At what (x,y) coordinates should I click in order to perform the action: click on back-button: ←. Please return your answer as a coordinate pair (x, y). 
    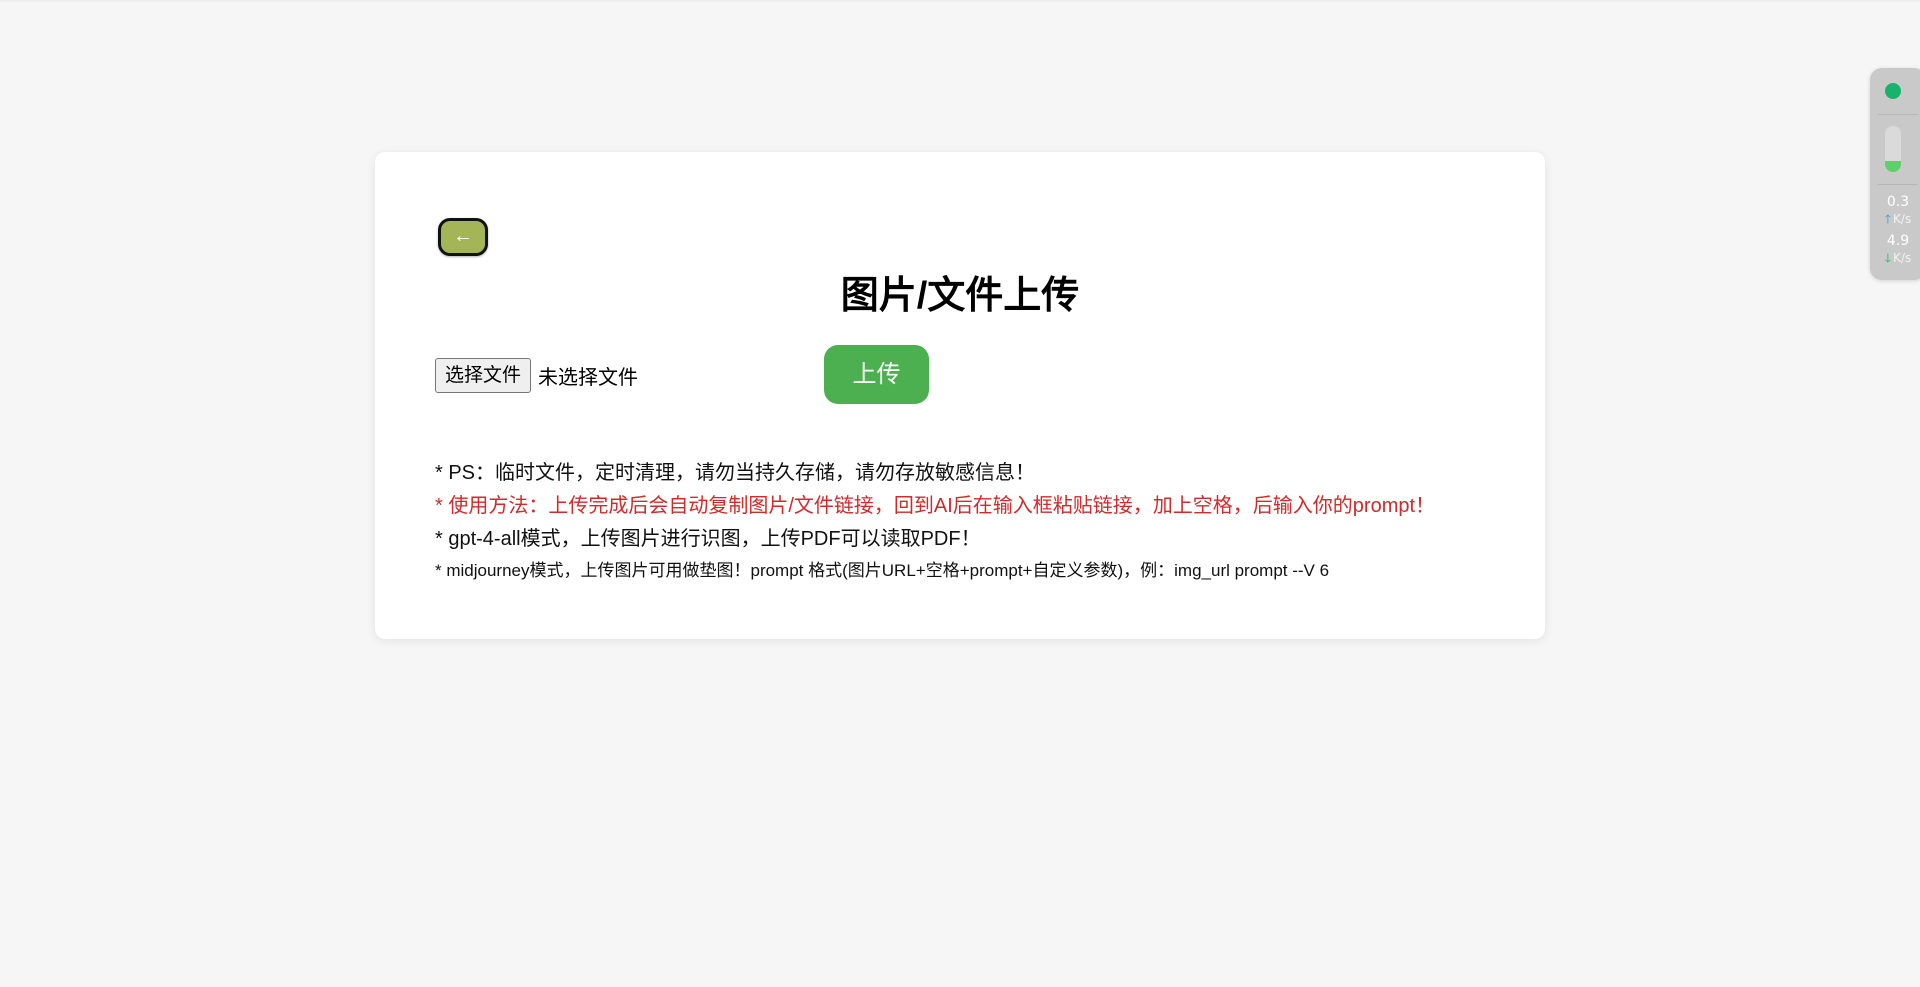
    Looking at the image, I should click on (463, 237).